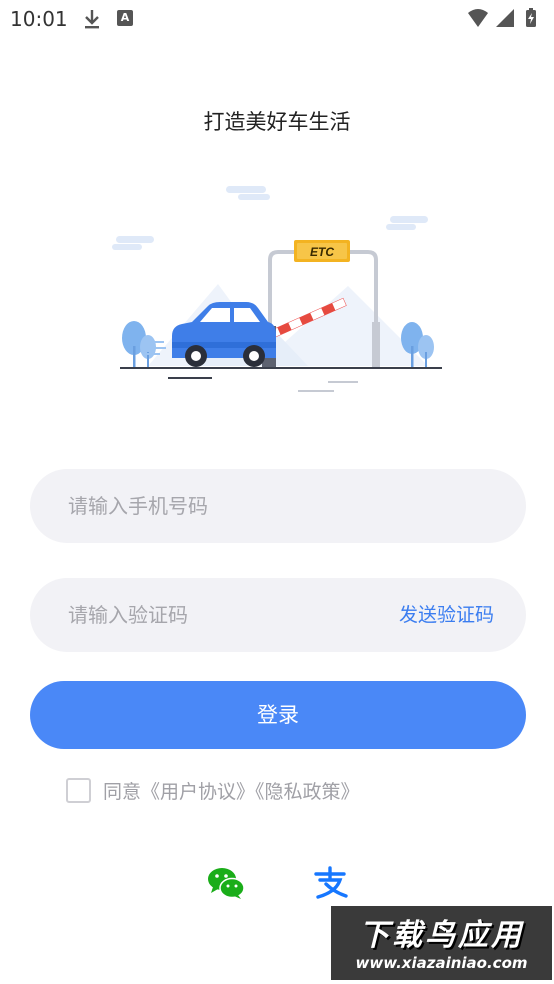 This screenshot has height=984, width=554. What do you see at coordinates (39, 19) in the screenshot?
I see `status-time: 10:01` at bounding box center [39, 19].